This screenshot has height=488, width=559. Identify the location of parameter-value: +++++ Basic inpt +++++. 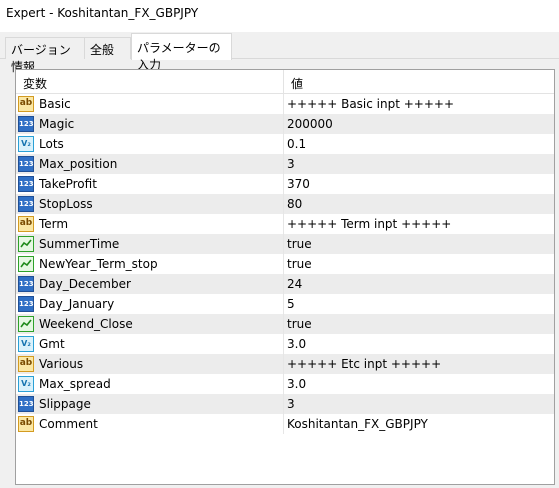
(370, 104).